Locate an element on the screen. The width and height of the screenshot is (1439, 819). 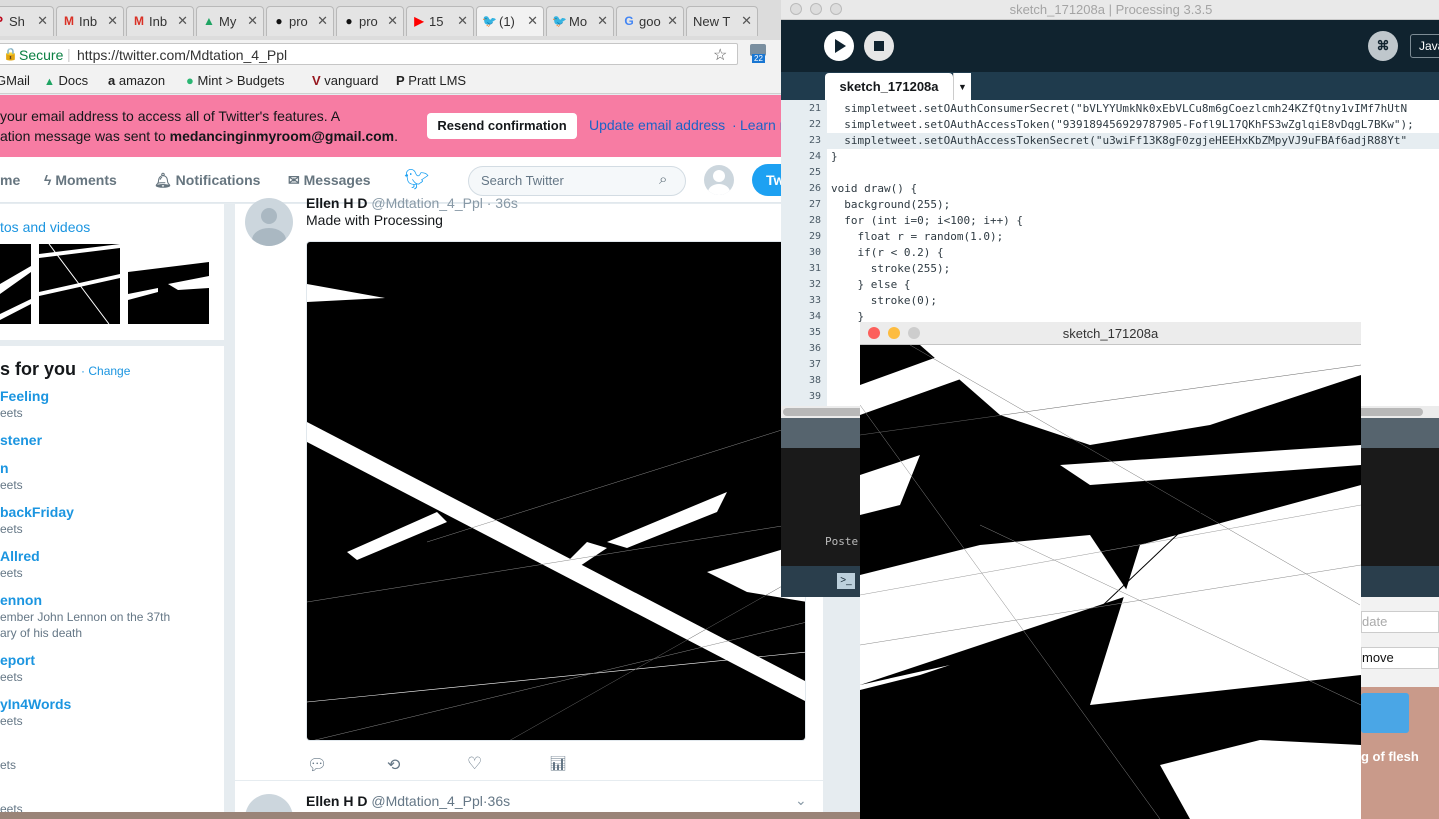
change-trends-link: · Change is located at coordinates (105, 371).